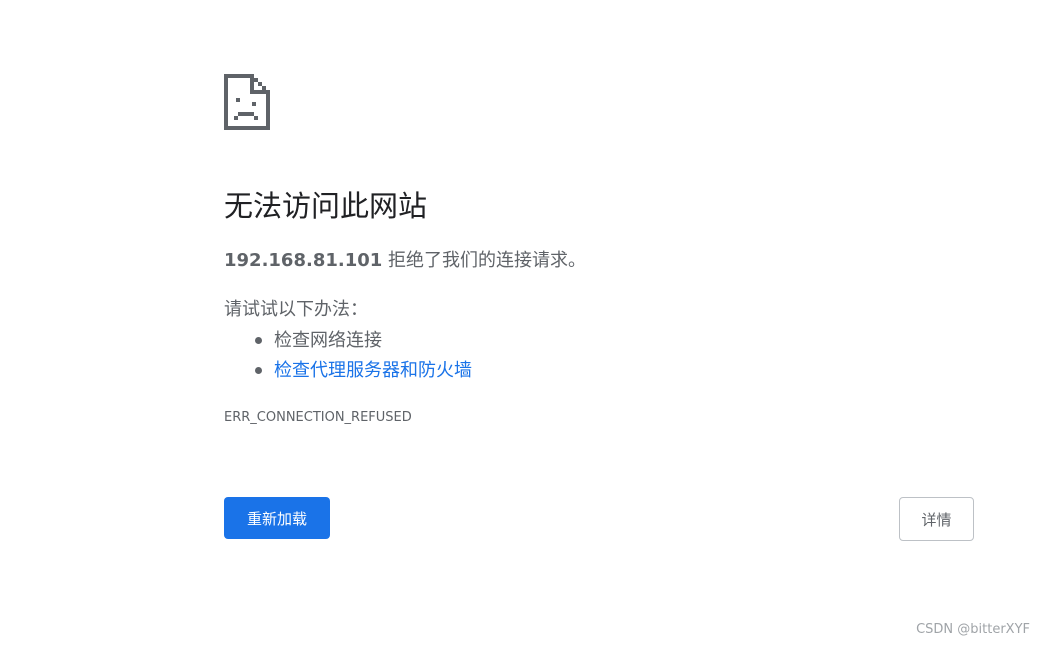 This screenshot has height=645, width=1045. I want to click on details-button: 详情, so click(936, 519).